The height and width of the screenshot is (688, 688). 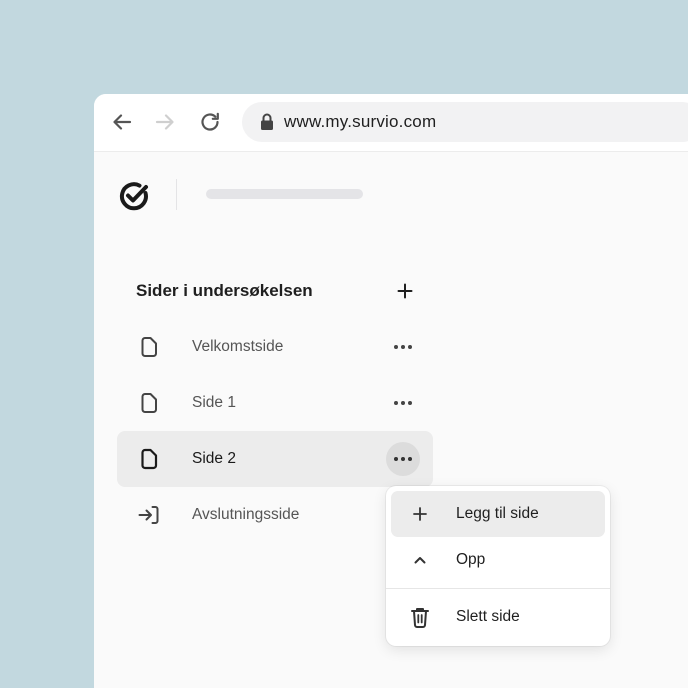 I want to click on survio-check-logo-icon, so click(x=133, y=196).